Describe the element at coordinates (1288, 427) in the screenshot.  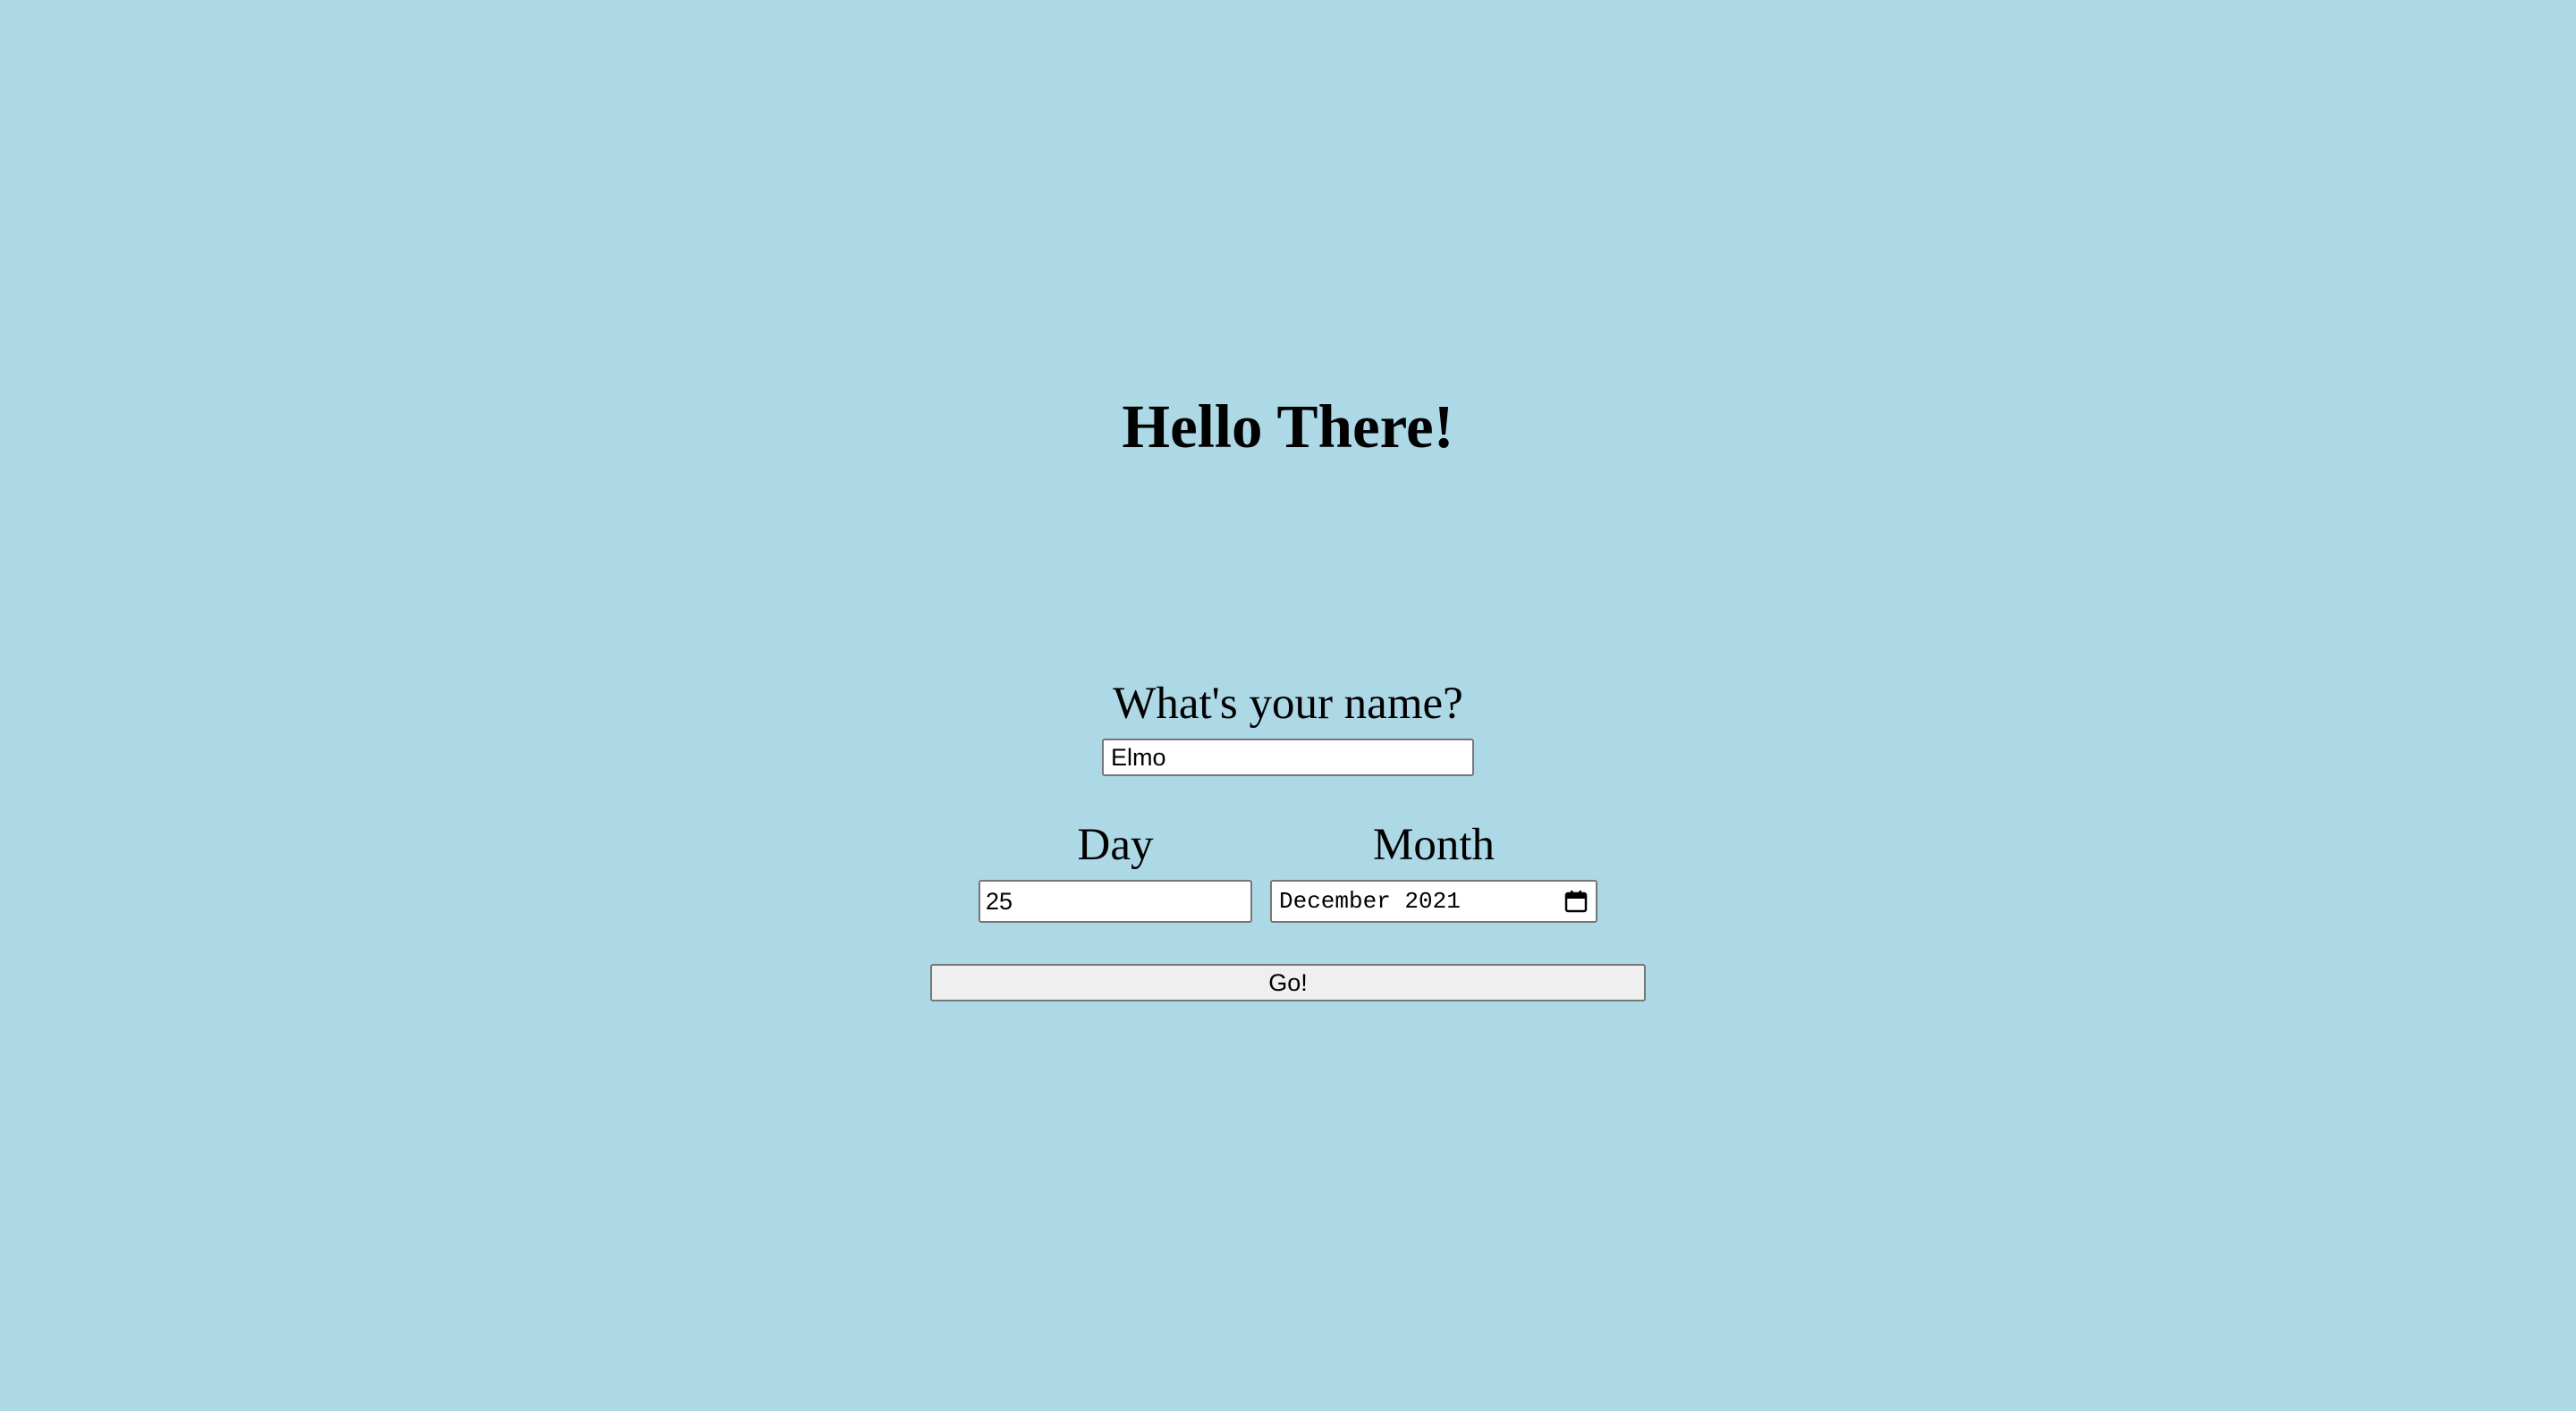
I see `page-title: Hello There!` at that location.